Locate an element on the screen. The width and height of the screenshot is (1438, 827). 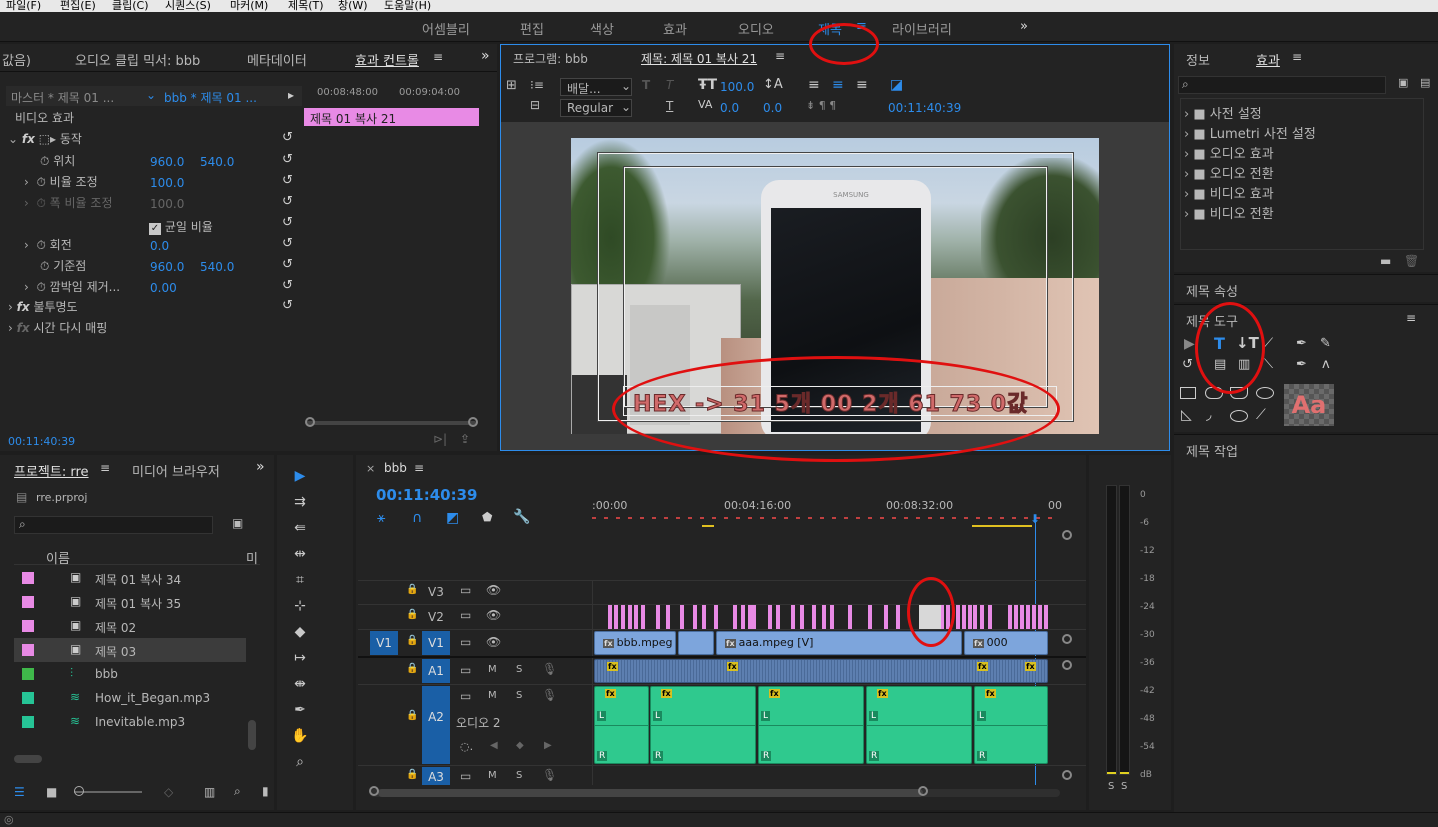
workspace-assembly: 어셈블리 is located at coordinates (446, 28).